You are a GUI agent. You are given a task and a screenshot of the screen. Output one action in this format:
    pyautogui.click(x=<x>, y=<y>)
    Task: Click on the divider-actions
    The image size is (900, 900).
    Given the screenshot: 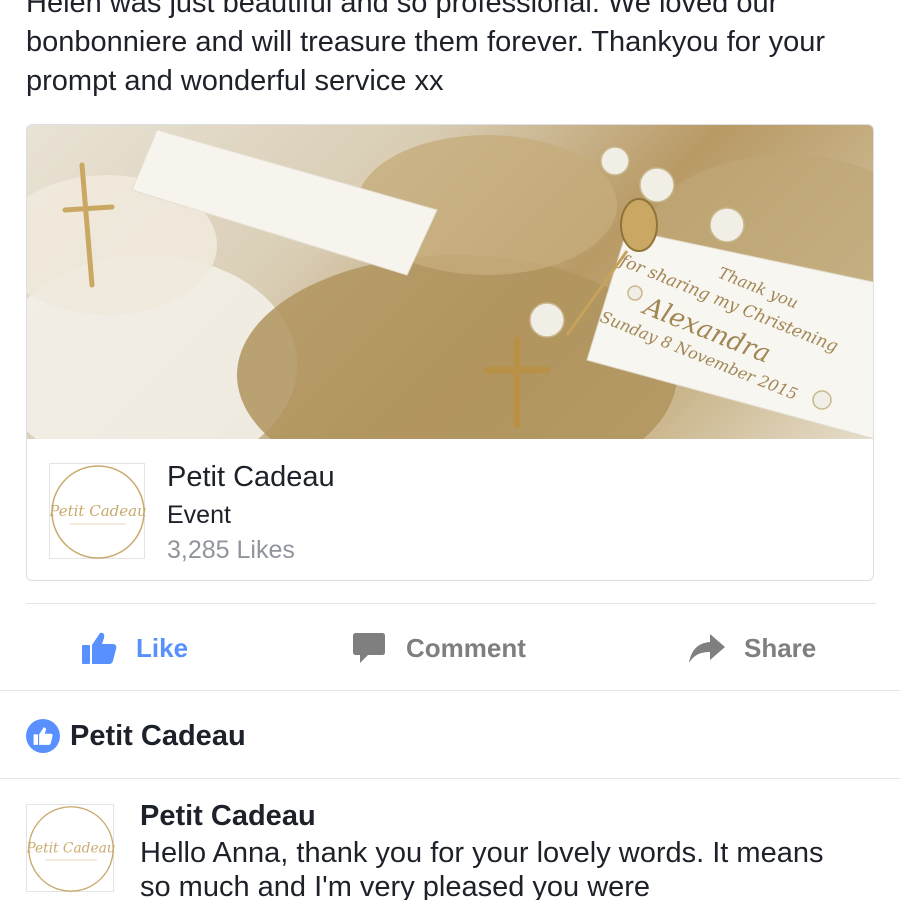 What is the action you would take?
    pyautogui.click(x=450, y=690)
    